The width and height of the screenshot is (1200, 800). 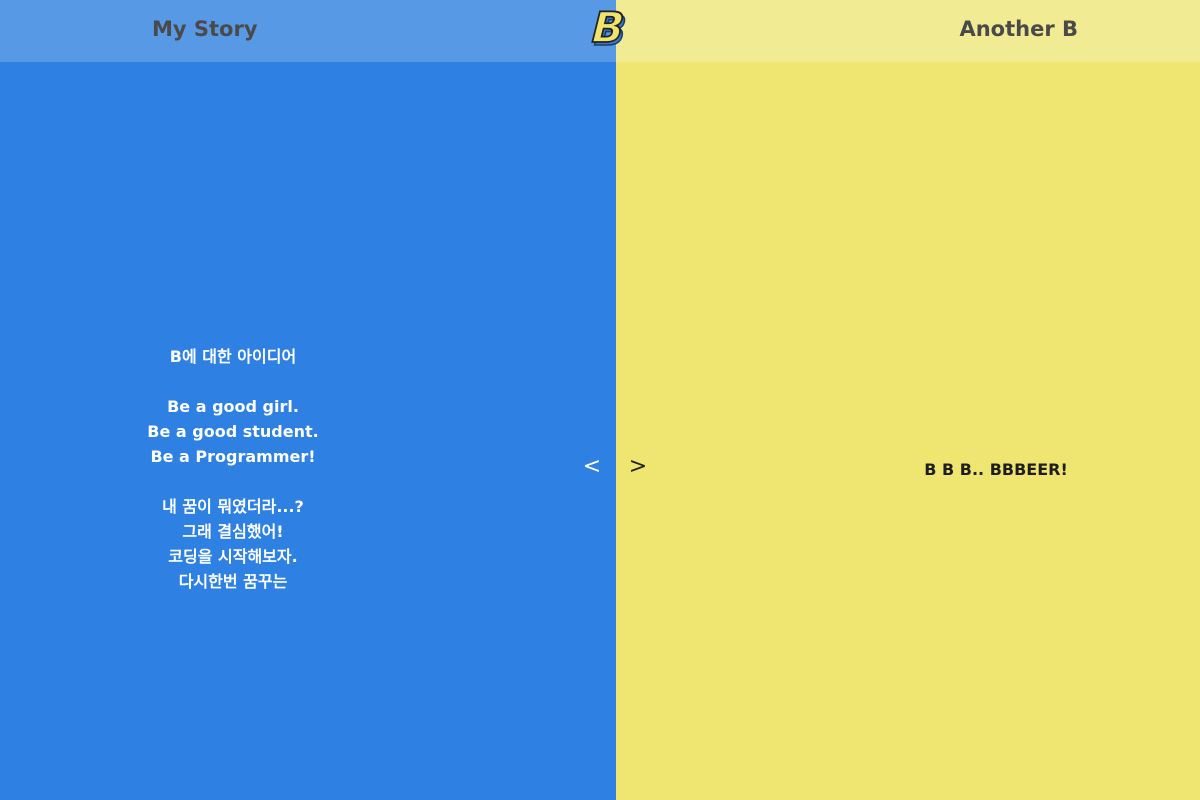 What do you see at coordinates (233, 356) in the screenshot?
I see `story-line: B에 대한 아이디어` at bounding box center [233, 356].